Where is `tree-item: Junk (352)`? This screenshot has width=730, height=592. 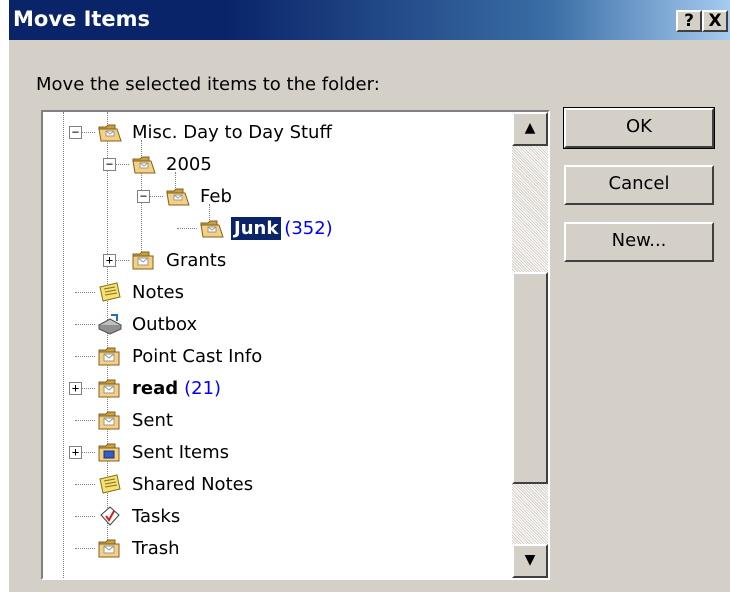
tree-item: Junk (352) is located at coordinates (266, 228).